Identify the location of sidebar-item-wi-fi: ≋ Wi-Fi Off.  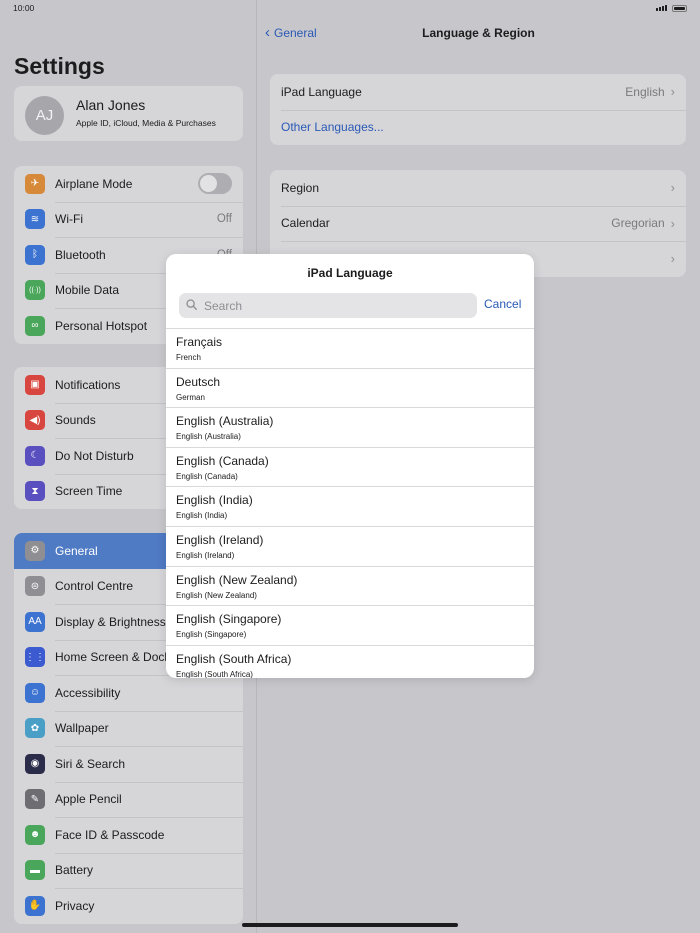
(128, 219).